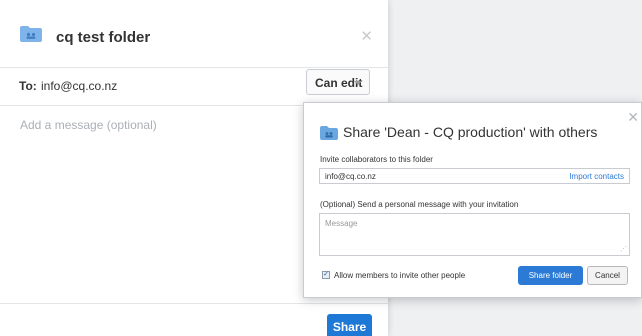 The height and width of the screenshot is (336, 642). I want to click on to-label: To:, so click(28, 86).